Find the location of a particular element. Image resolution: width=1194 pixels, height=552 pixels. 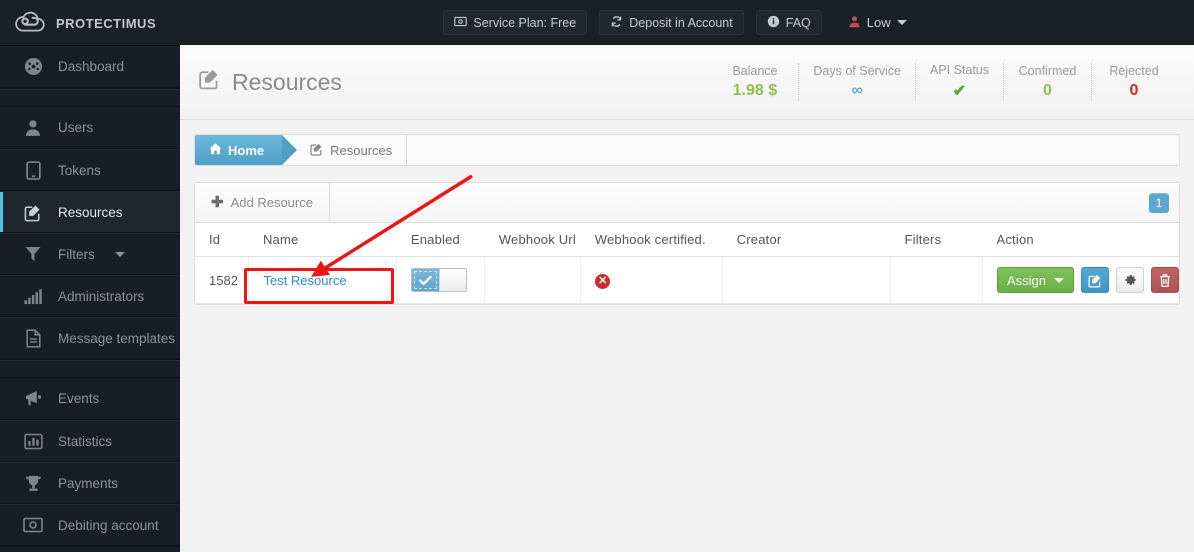

sidebar-item-label: Message templates is located at coordinates (117, 338).